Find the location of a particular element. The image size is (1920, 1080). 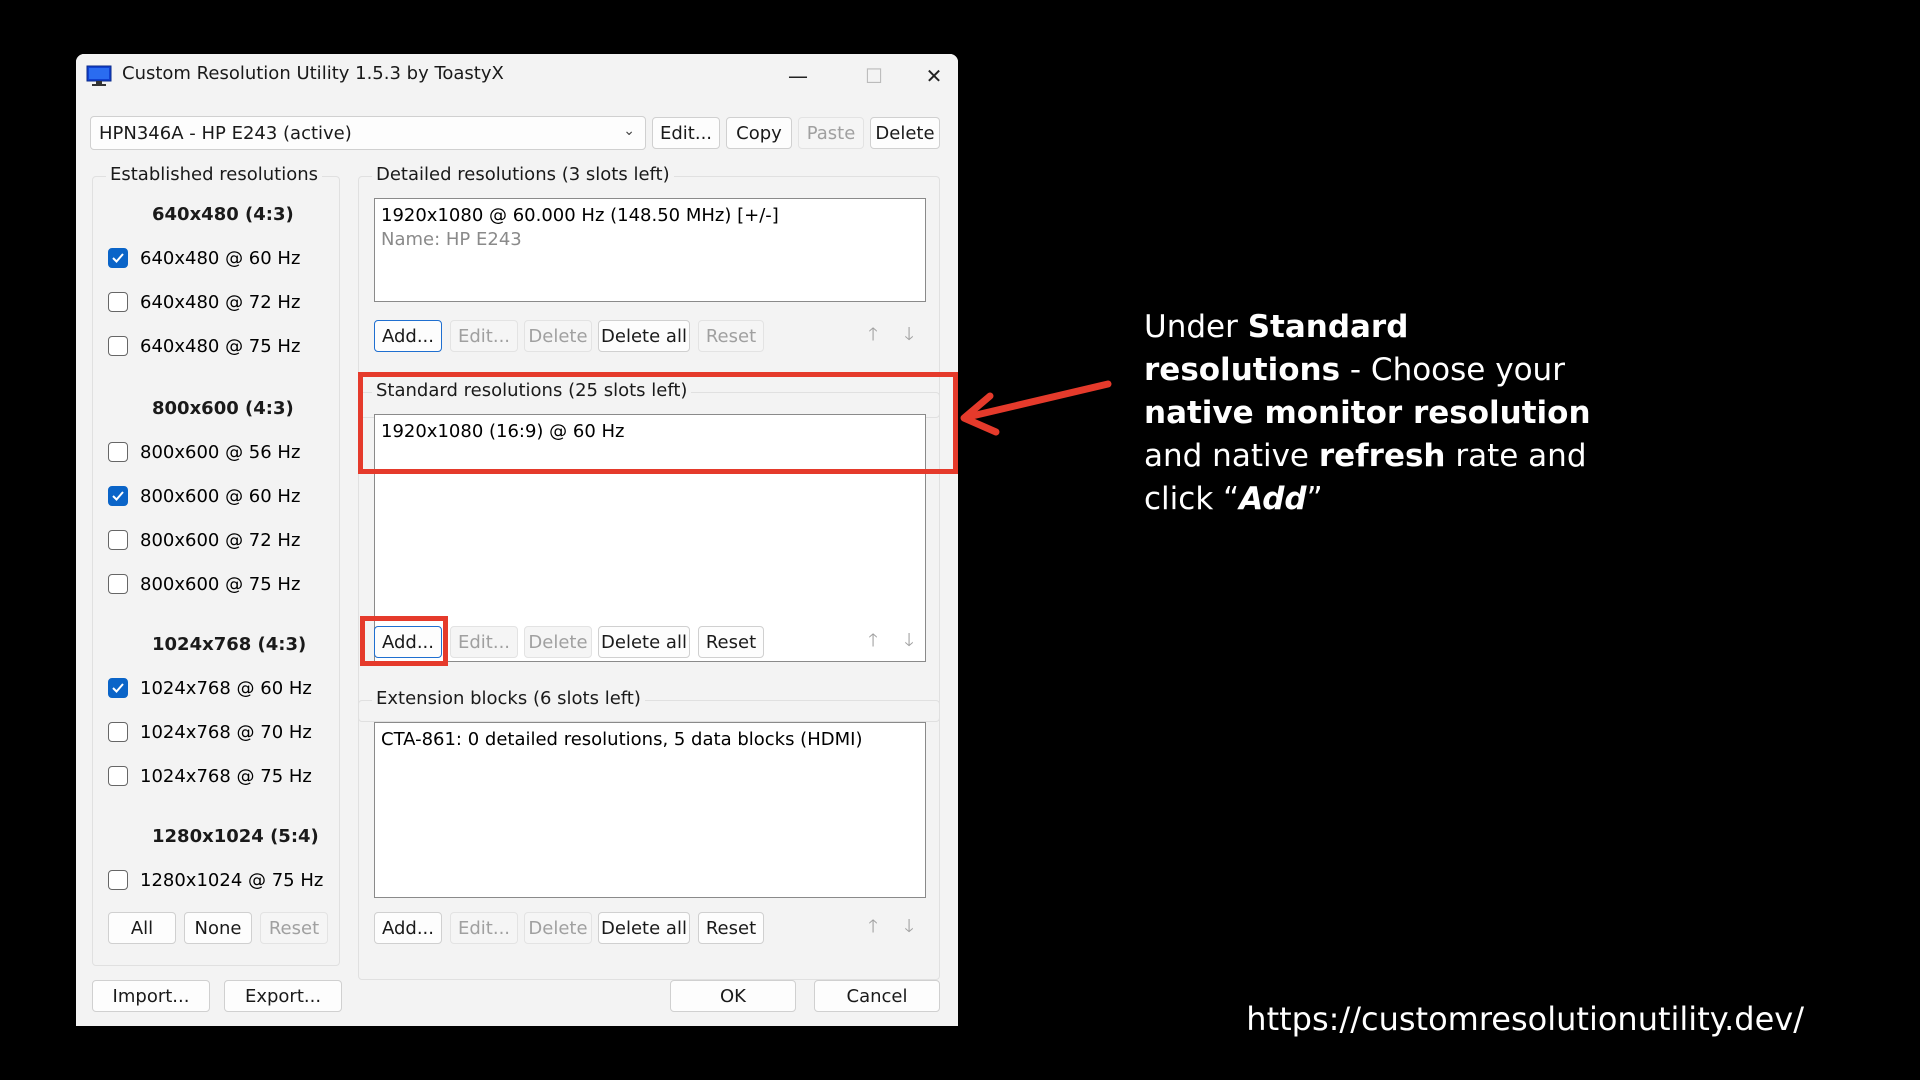

monitor-select-value: HPN346A - HP E243 (active) is located at coordinates (225, 133).